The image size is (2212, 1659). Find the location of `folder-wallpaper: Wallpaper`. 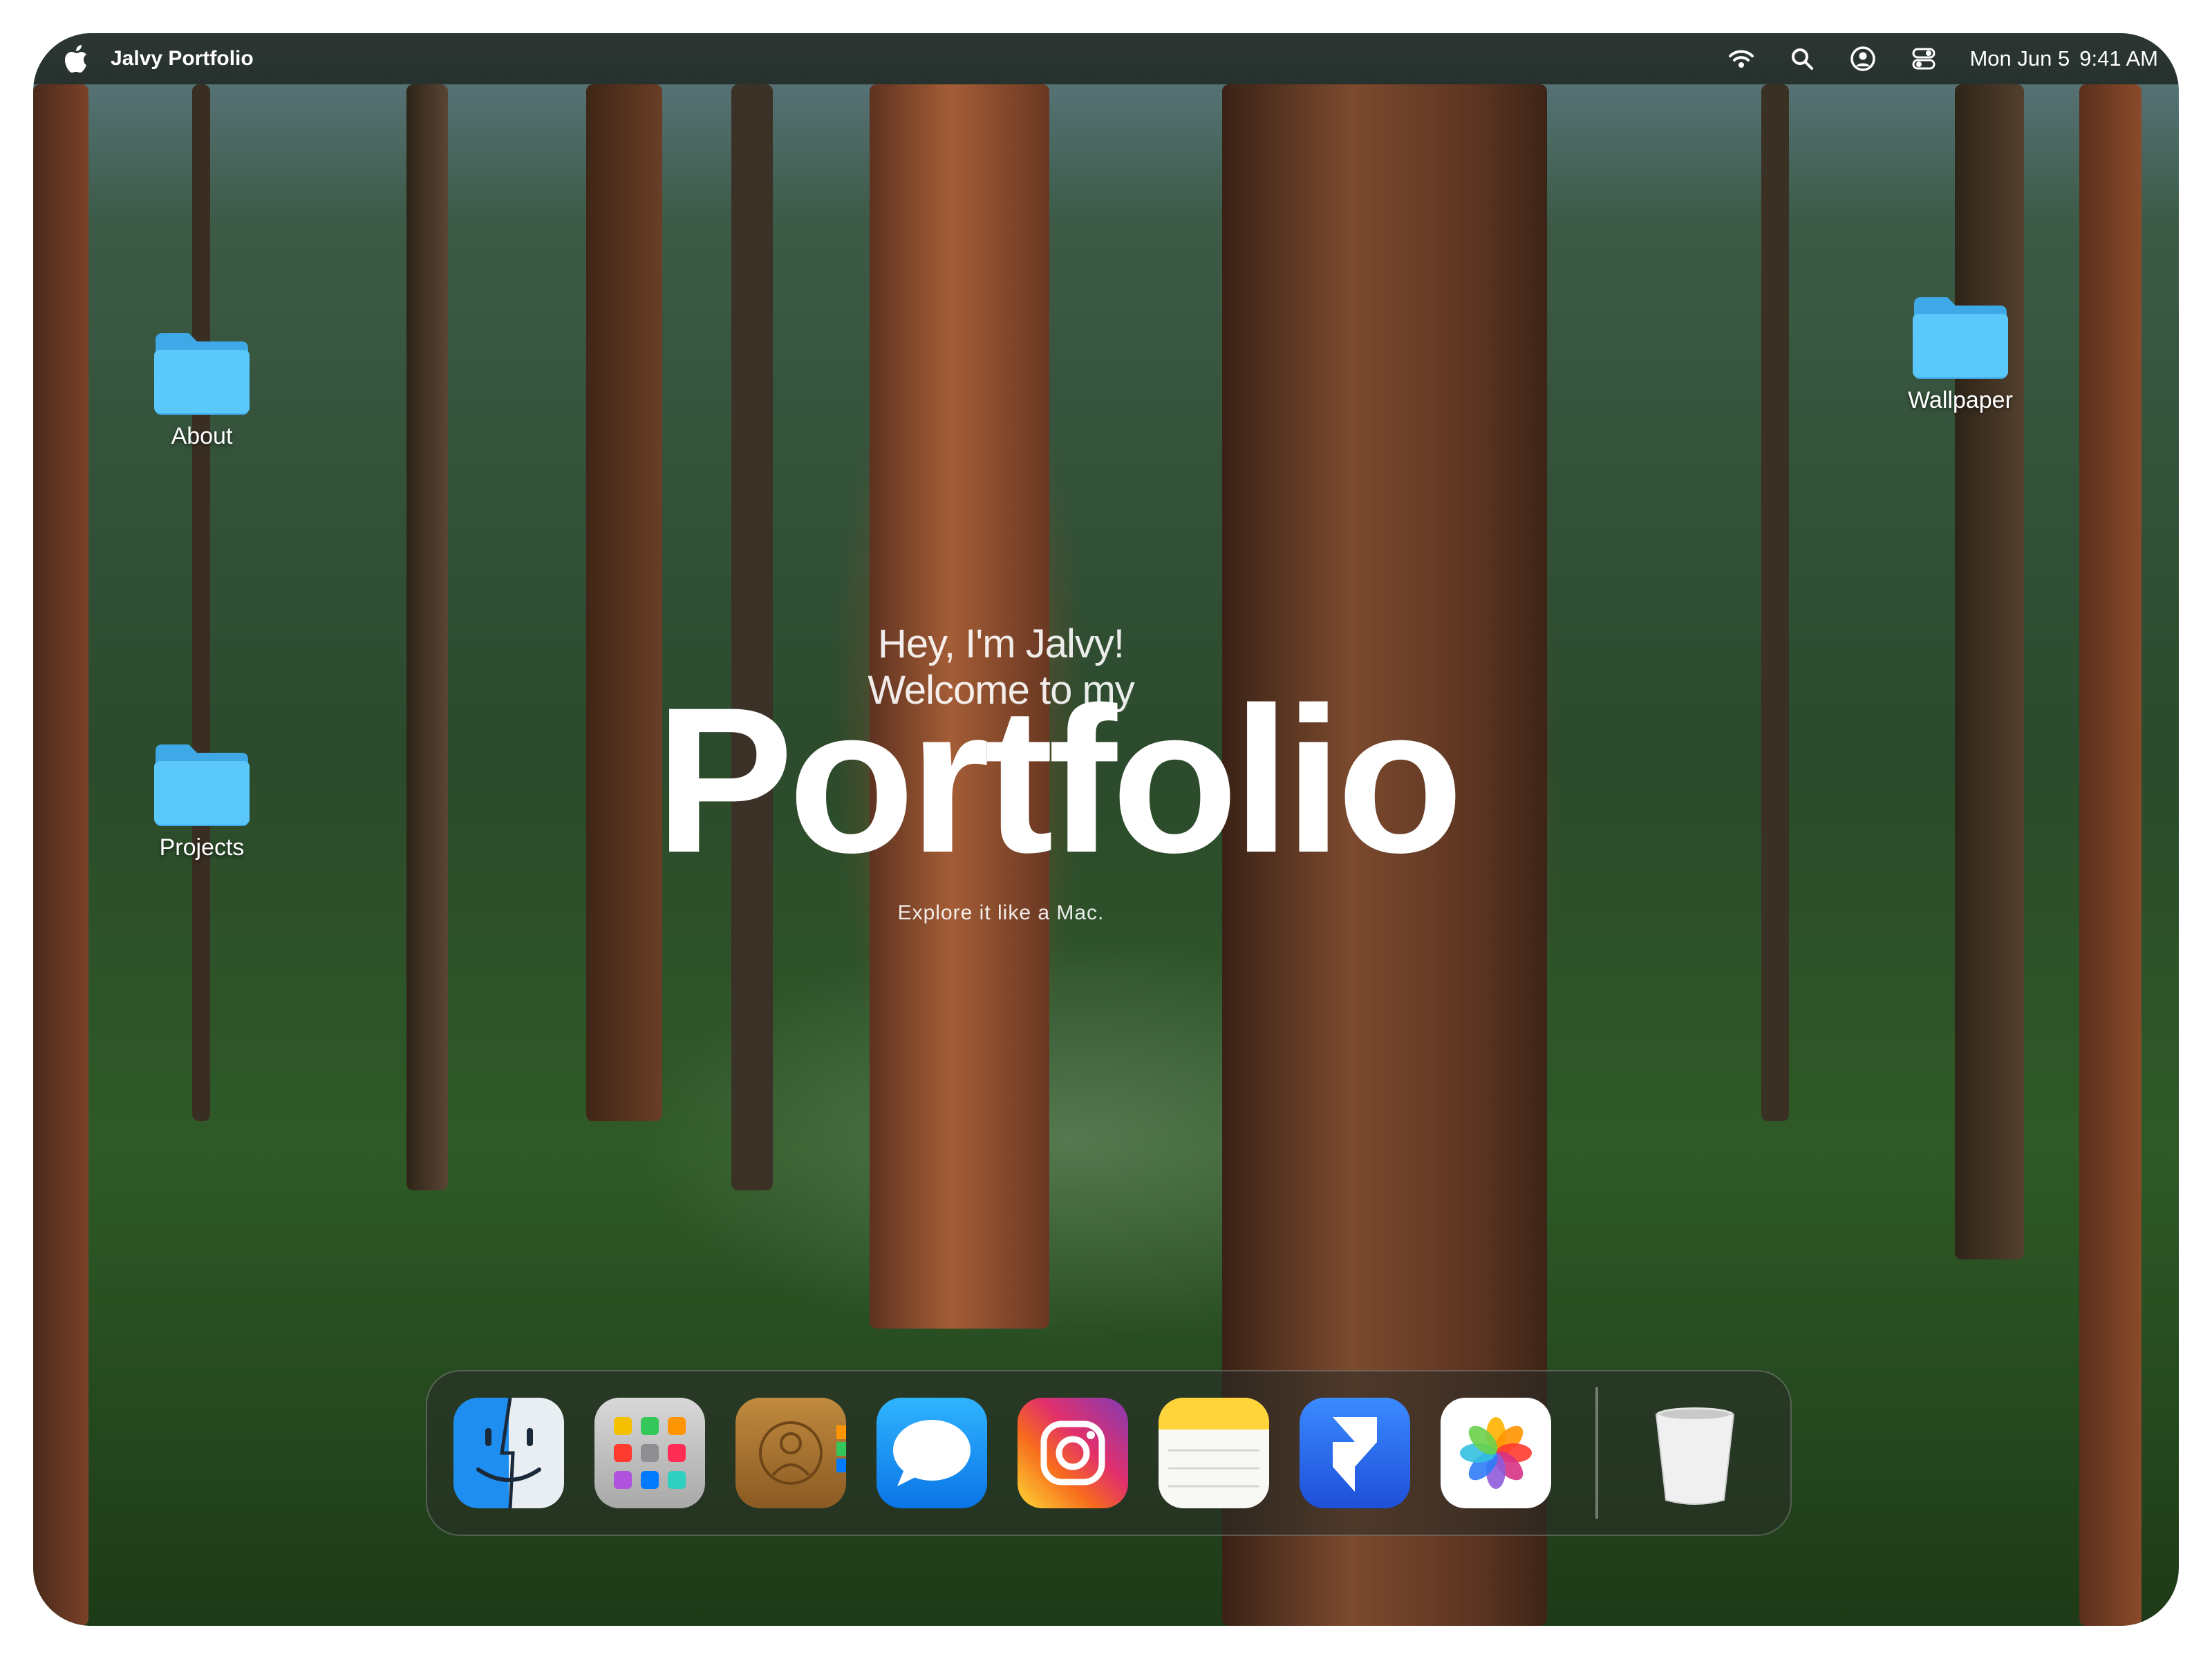

folder-wallpaper: Wallpaper is located at coordinates (1960, 354).